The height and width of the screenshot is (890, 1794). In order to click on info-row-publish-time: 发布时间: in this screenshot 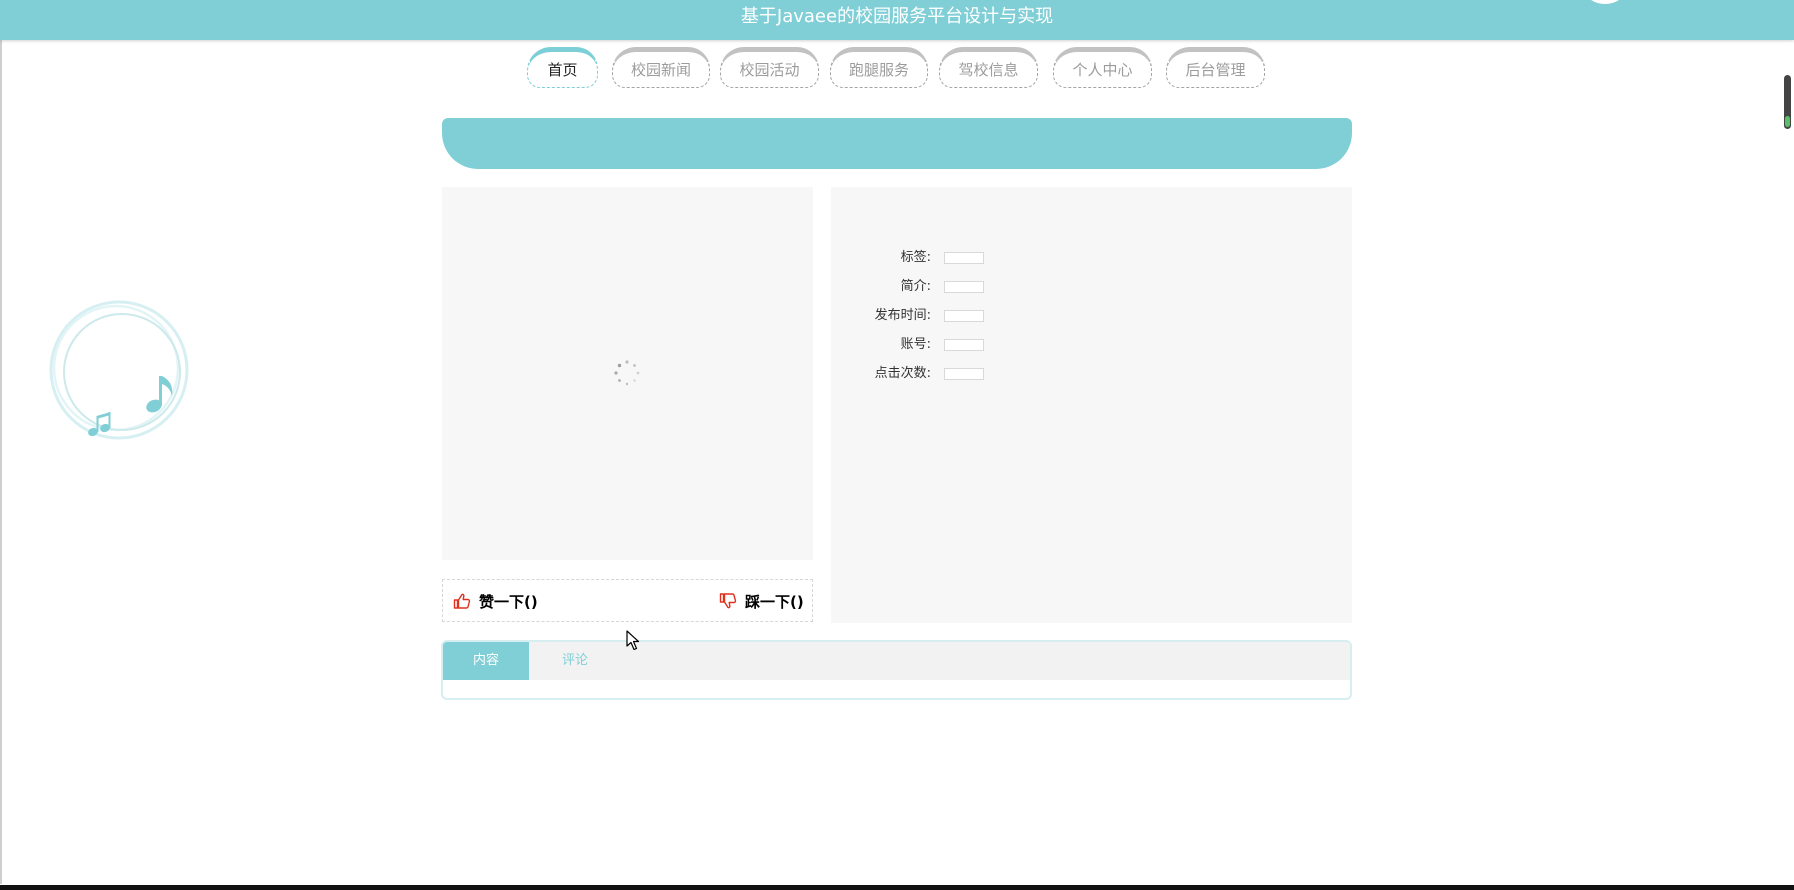, I will do `click(1091, 316)`.